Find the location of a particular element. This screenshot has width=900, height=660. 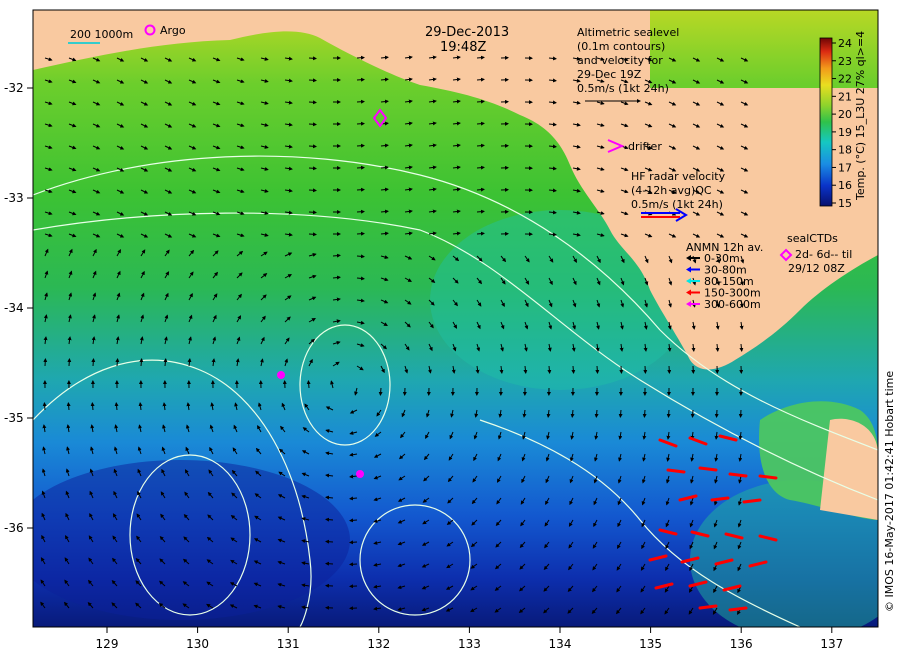

y-tick-label: -35 is located at coordinates (14, 418).